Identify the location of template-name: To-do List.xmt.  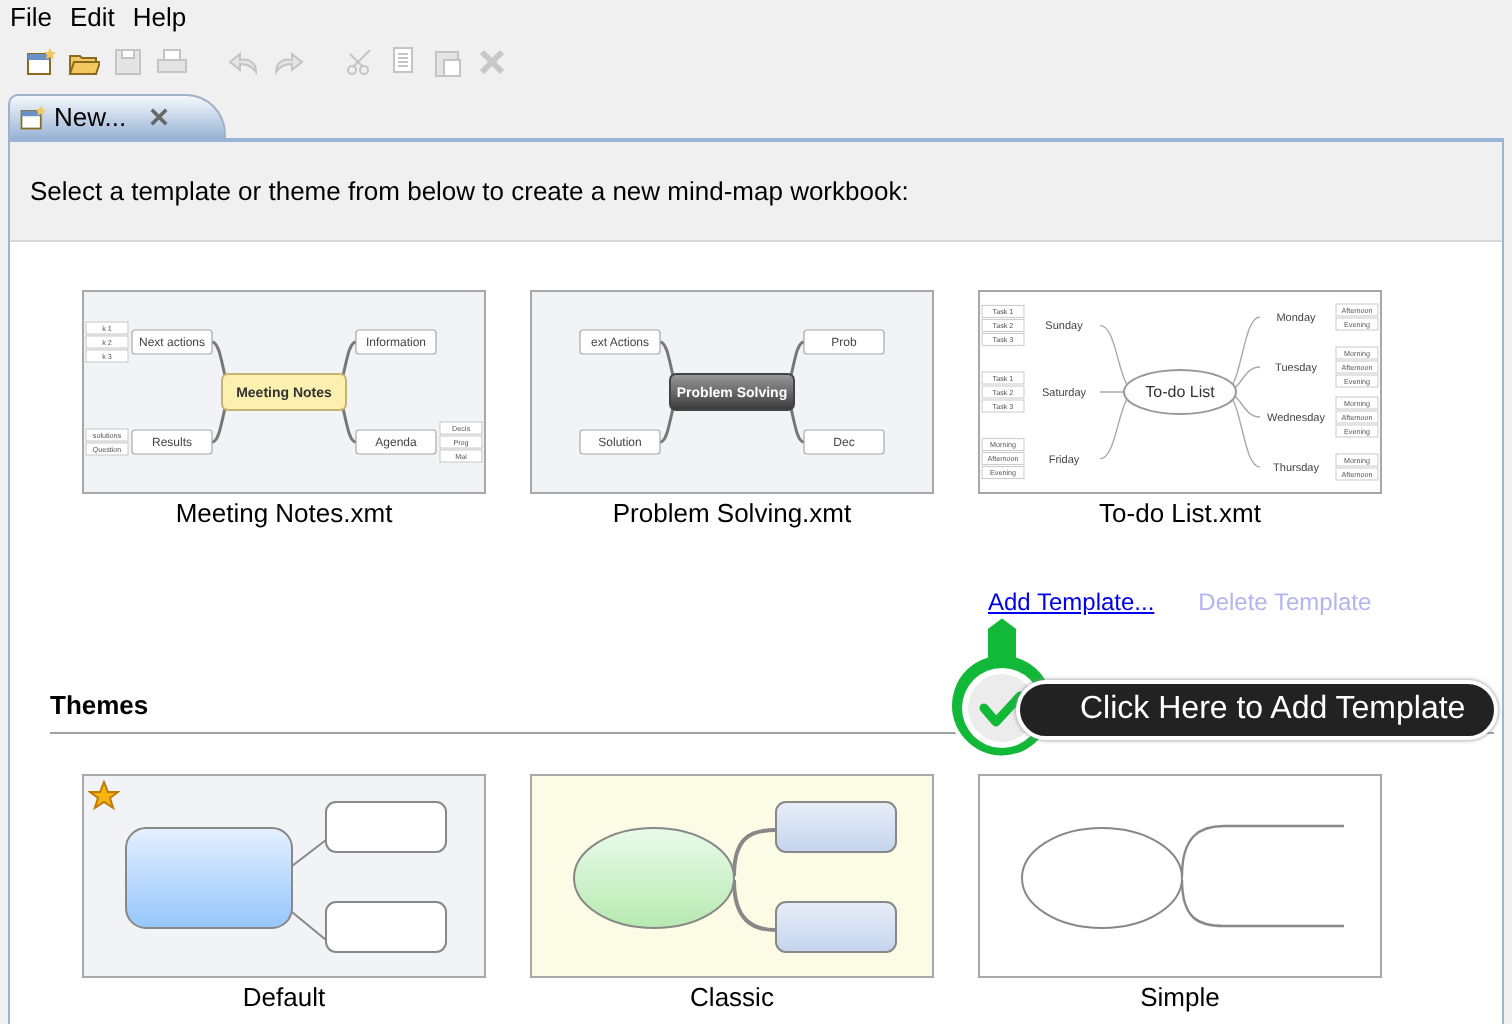
(1180, 513).